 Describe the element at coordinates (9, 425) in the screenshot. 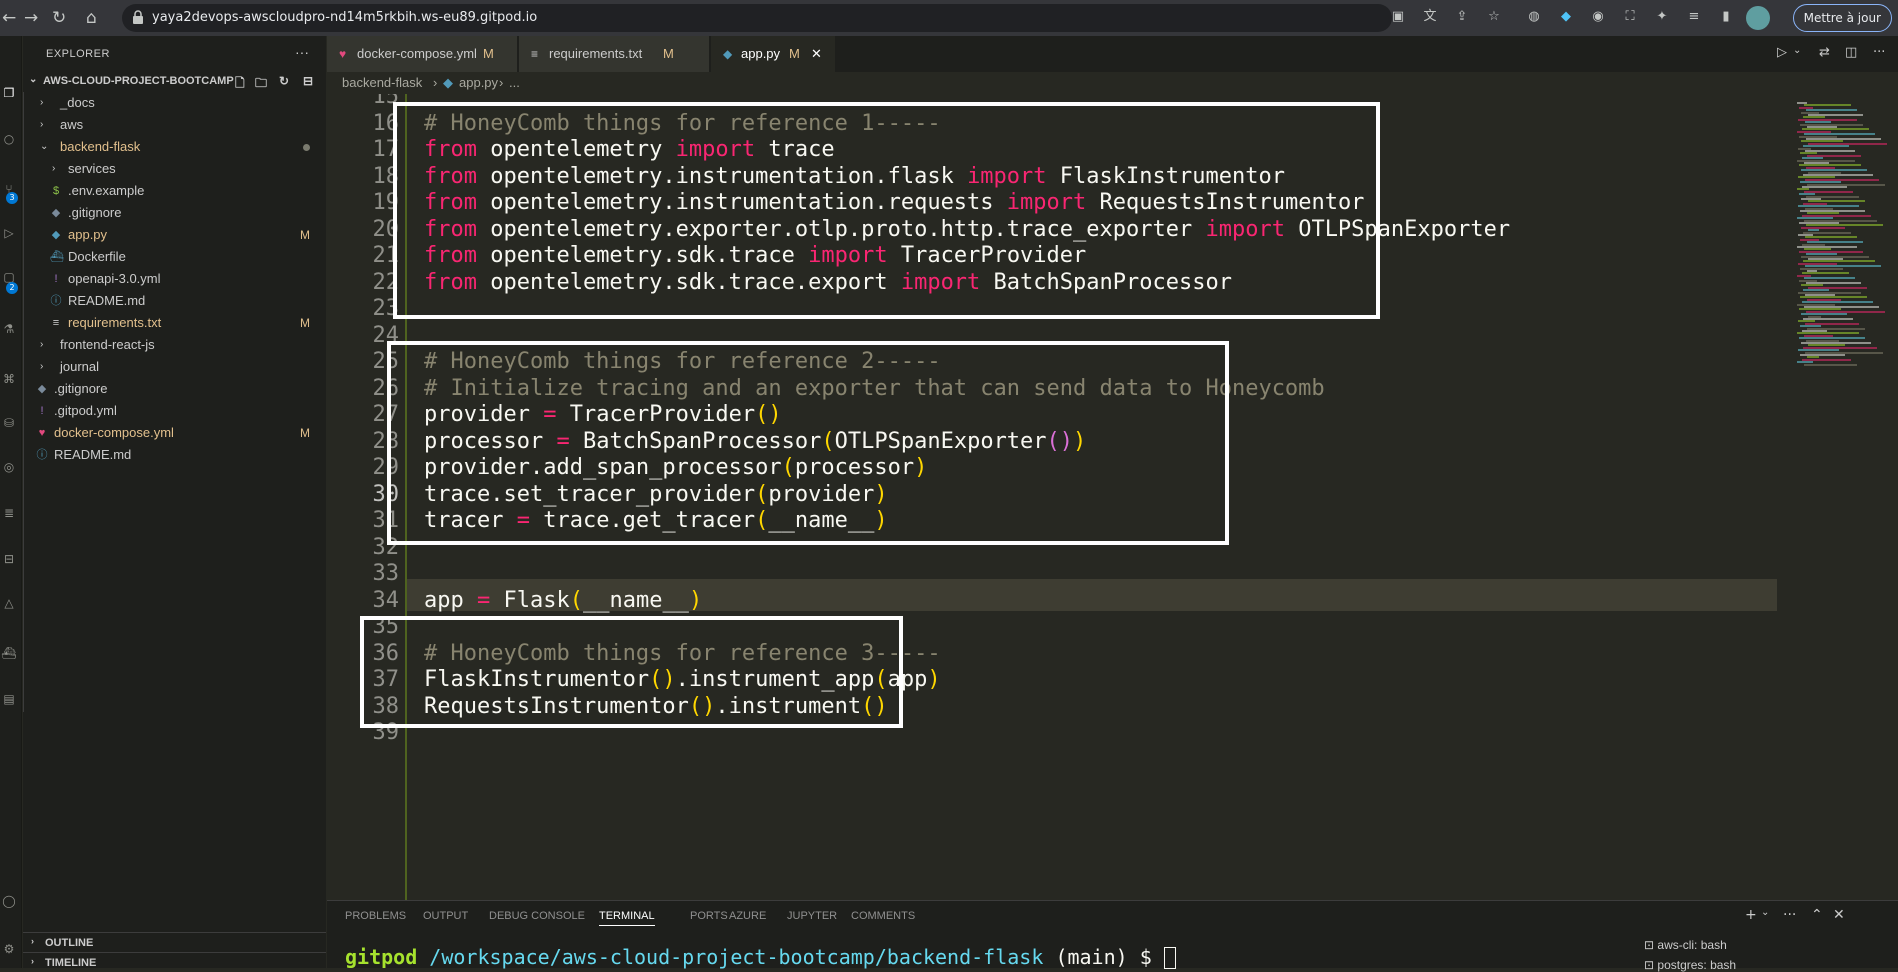

I see `database-icon: ⛁` at that location.